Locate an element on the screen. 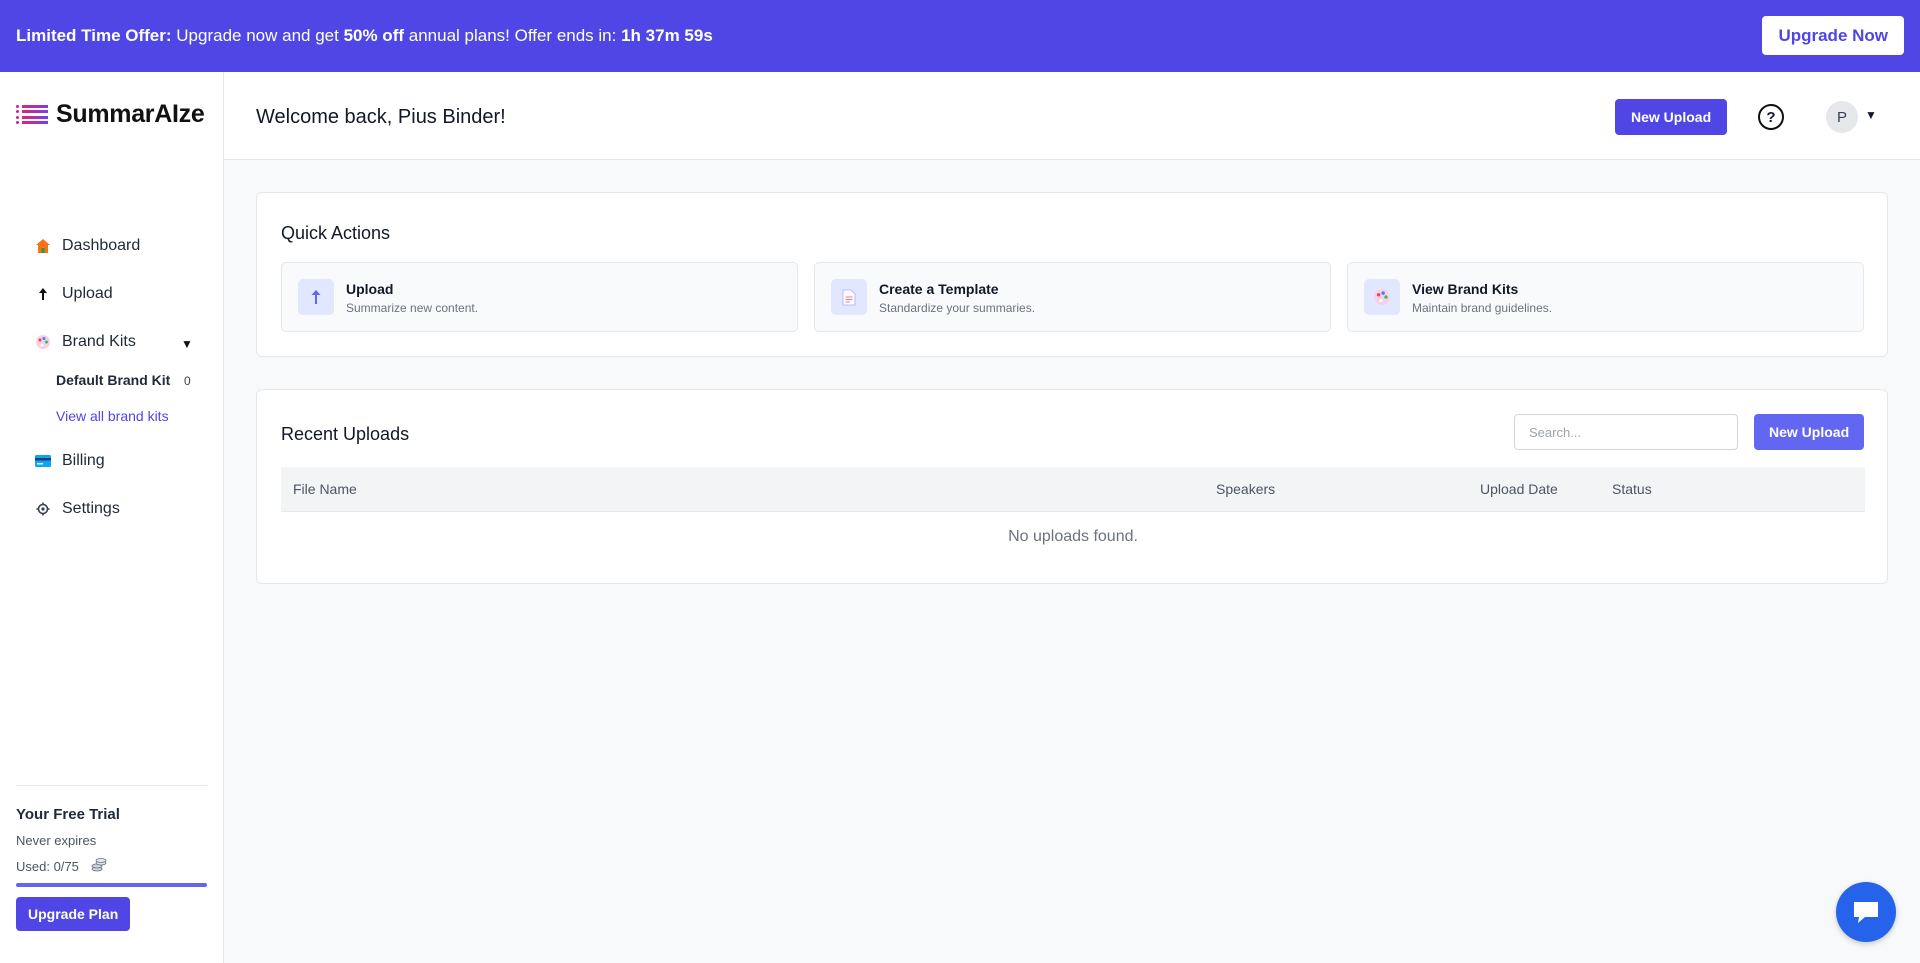  page-title: Welcome back, Pius Binder! is located at coordinates (381, 117).